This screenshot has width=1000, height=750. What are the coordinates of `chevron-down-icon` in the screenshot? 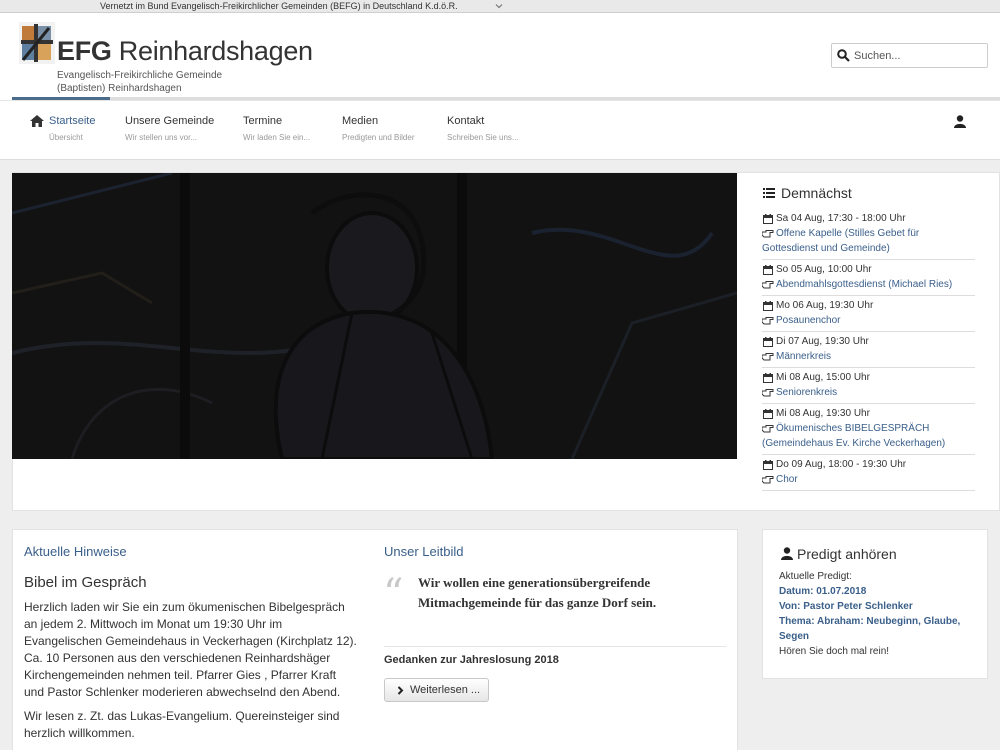 It's located at (499, 6).